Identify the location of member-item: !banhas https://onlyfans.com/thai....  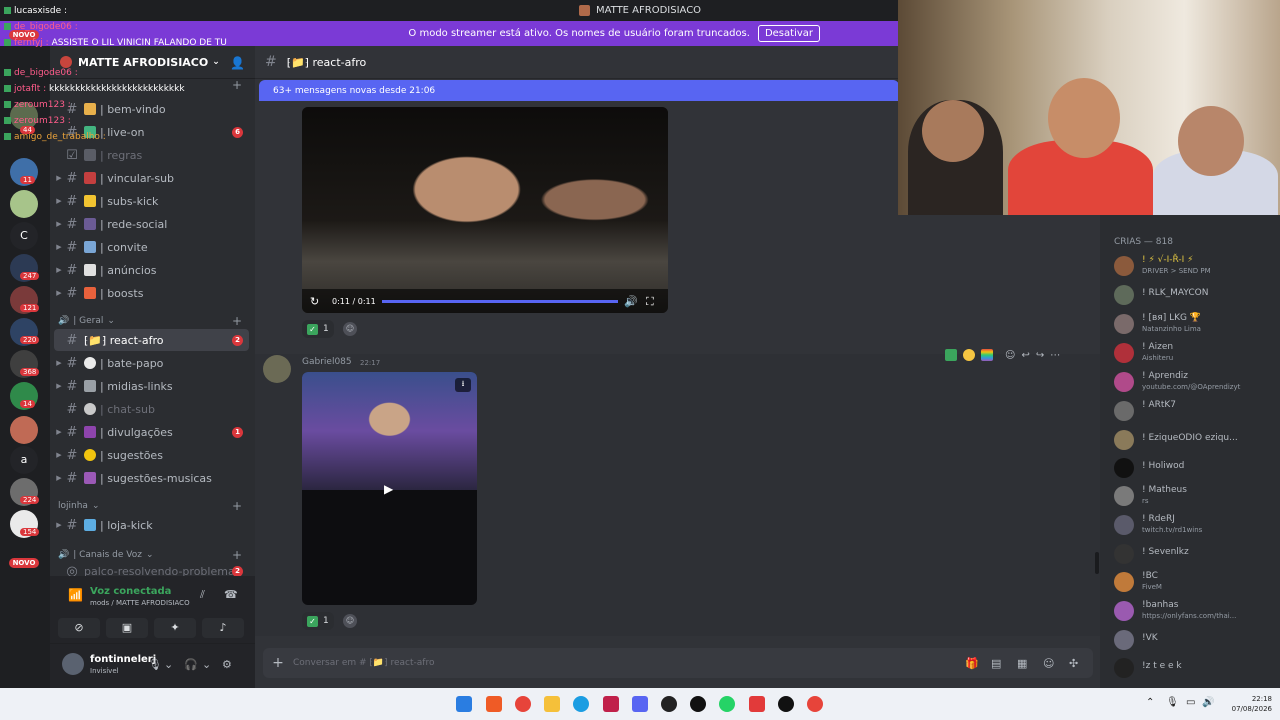
(1194, 610).